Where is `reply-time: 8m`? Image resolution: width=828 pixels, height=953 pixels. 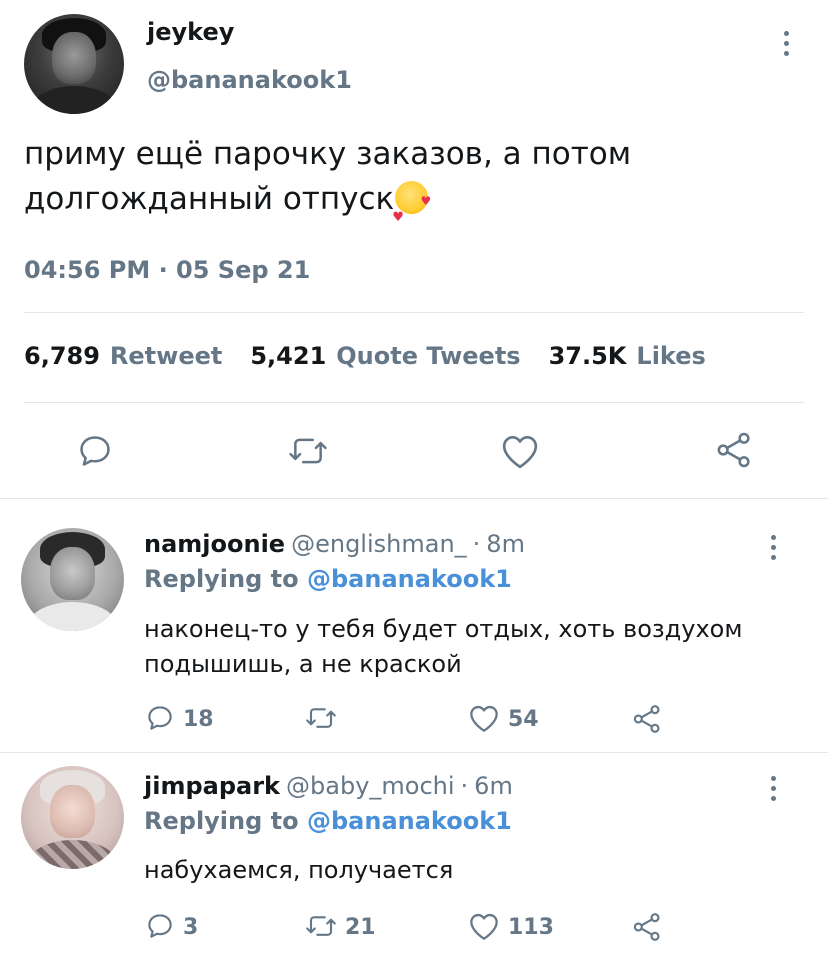 reply-time: 8m is located at coordinates (505, 544).